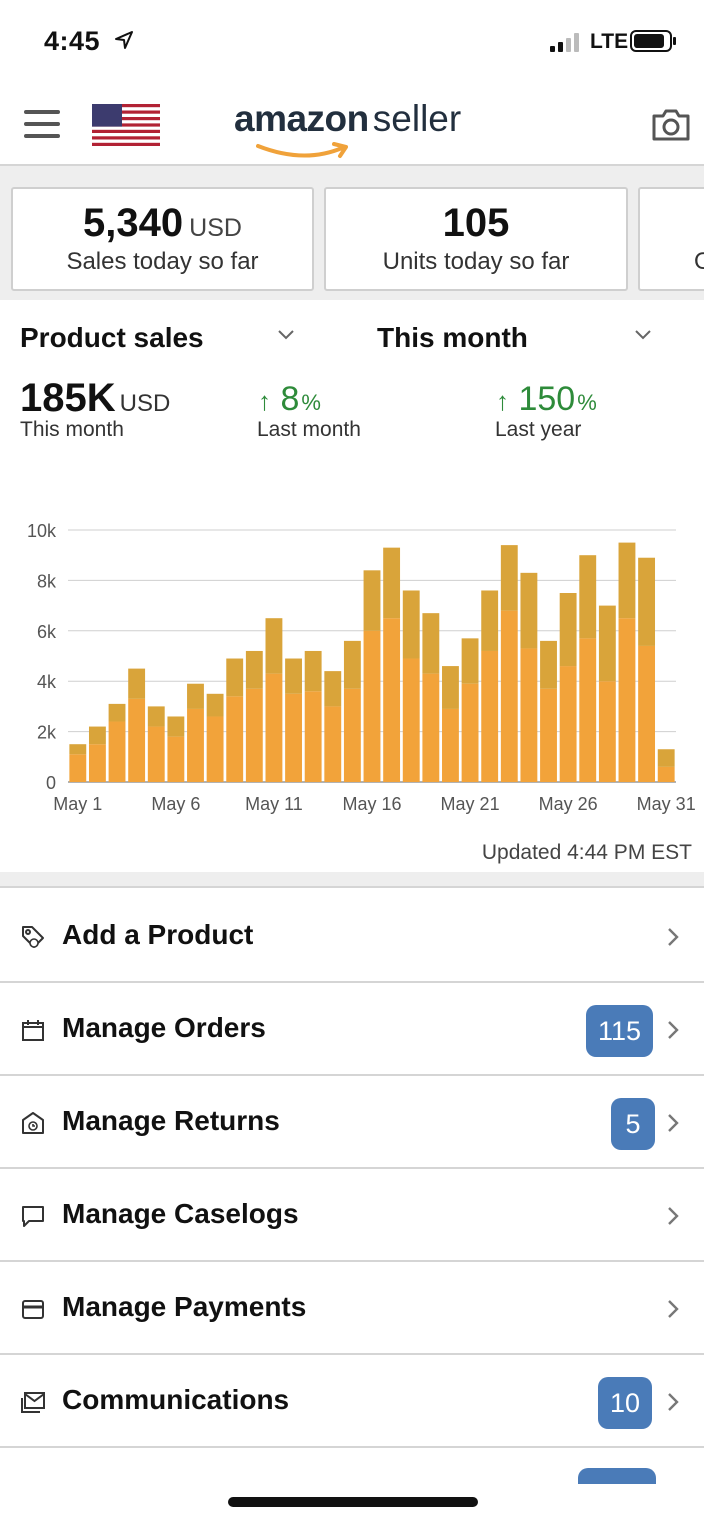 This screenshot has height=1520, width=704. What do you see at coordinates (352, 1401) in the screenshot?
I see `menu-item-communications: Communications 10` at bounding box center [352, 1401].